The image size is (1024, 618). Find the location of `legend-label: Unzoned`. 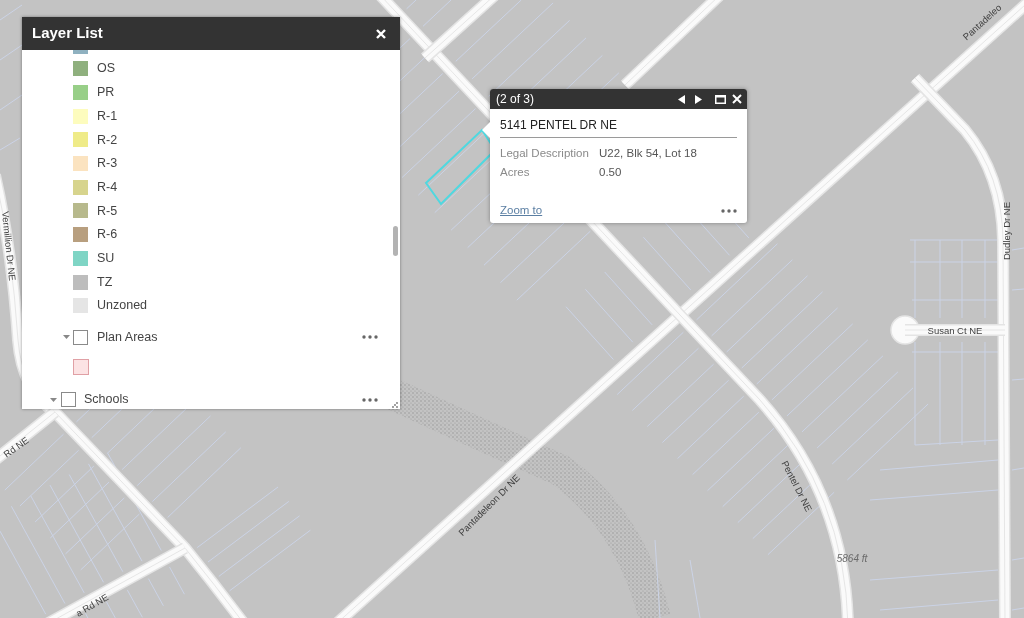

legend-label: Unzoned is located at coordinates (122, 306).